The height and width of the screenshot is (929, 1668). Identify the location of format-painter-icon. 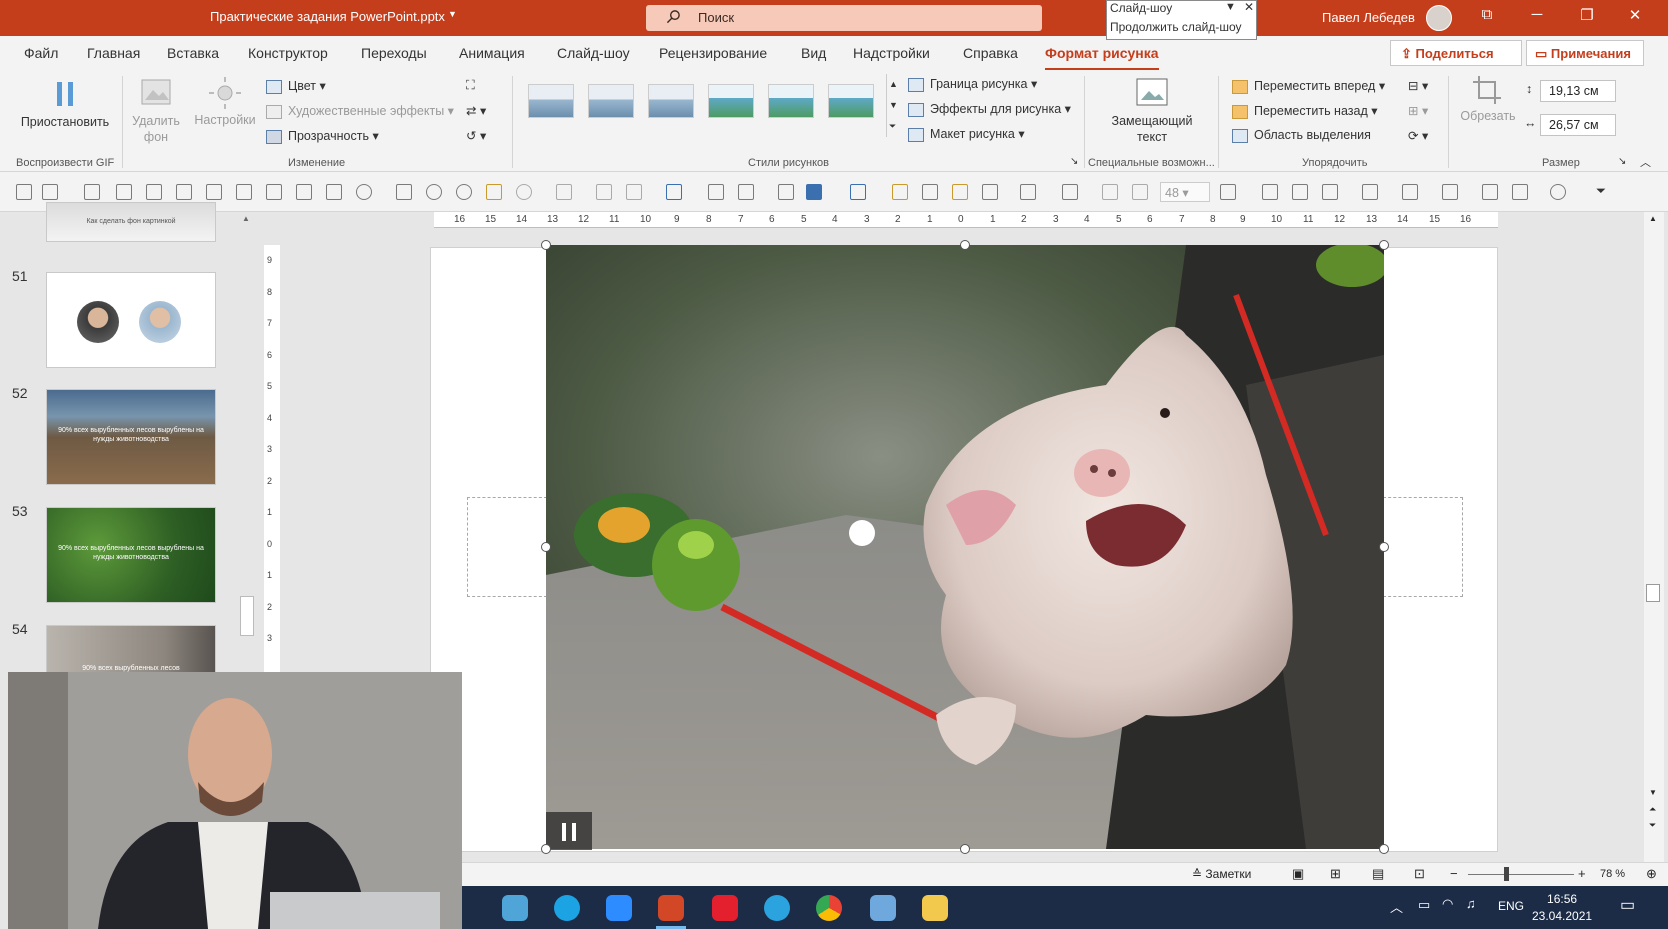
(494, 192).